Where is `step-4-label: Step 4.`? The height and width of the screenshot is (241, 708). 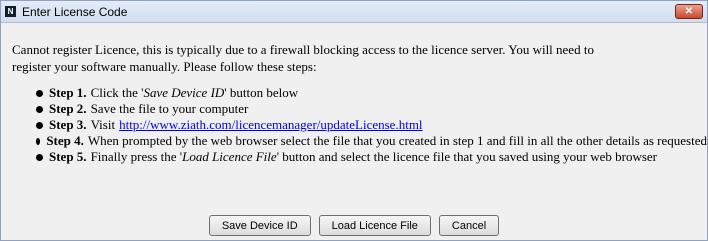 step-4-label: Step 4. is located at coordinates (65, 140).